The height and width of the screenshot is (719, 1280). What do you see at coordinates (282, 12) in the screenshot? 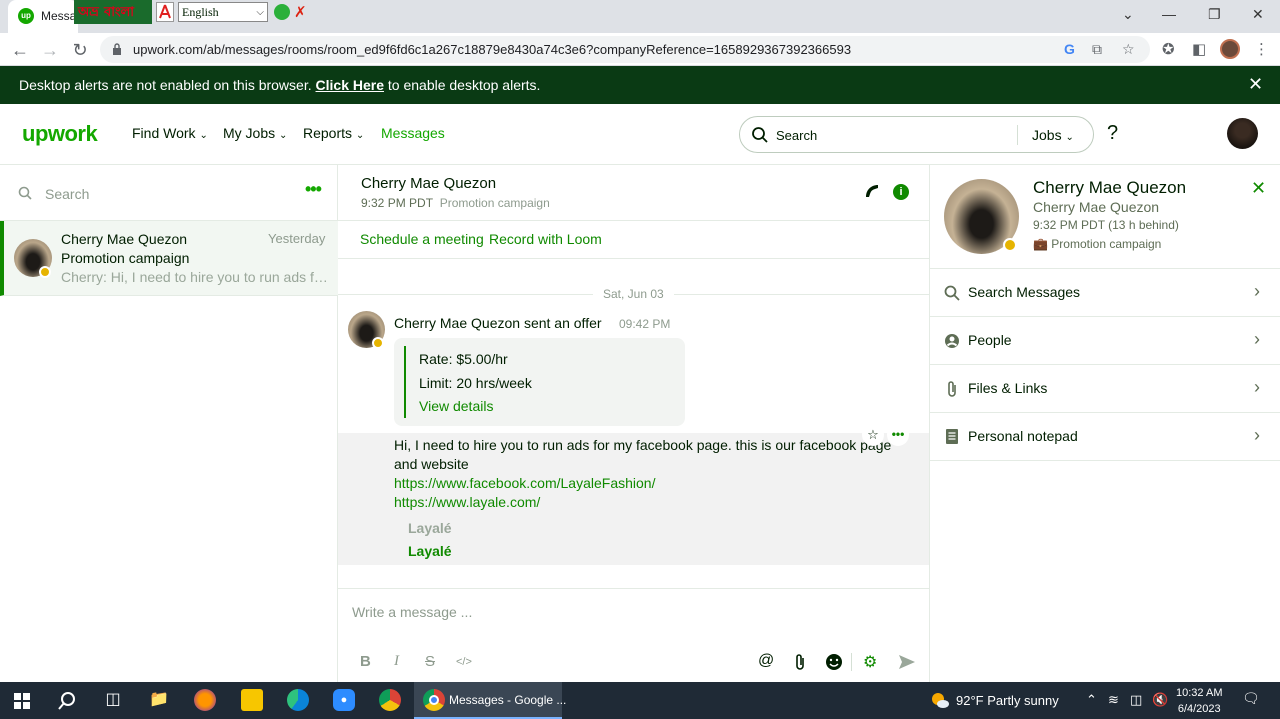
I see `green-extension-icon` at bounding box center [282, 12].